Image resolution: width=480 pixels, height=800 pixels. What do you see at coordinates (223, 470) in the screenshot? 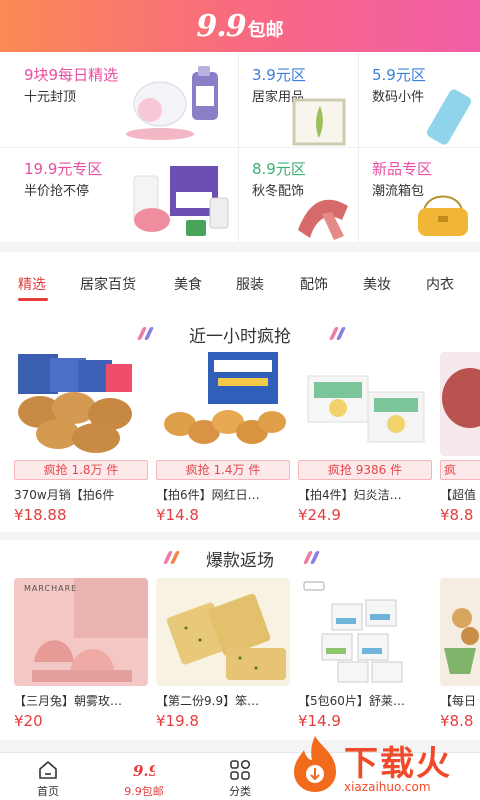
I see `sales-badge: 疯抢 1.4万 件` at bounding box center [223, 470].